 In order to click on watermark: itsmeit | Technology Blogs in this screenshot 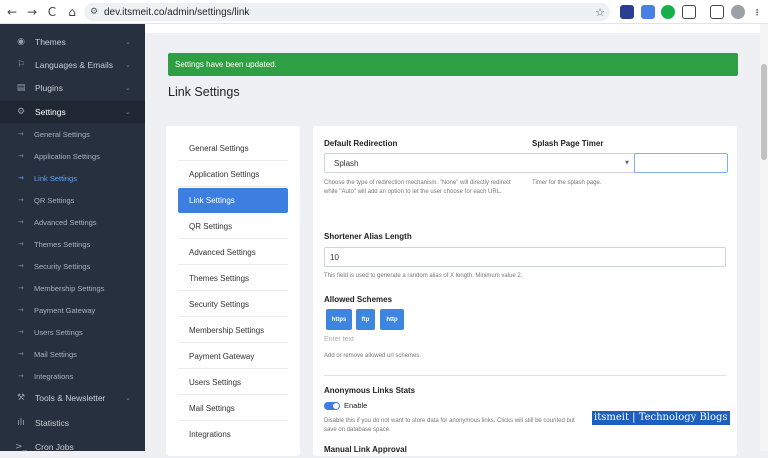, I will do `click(661, 418)`.